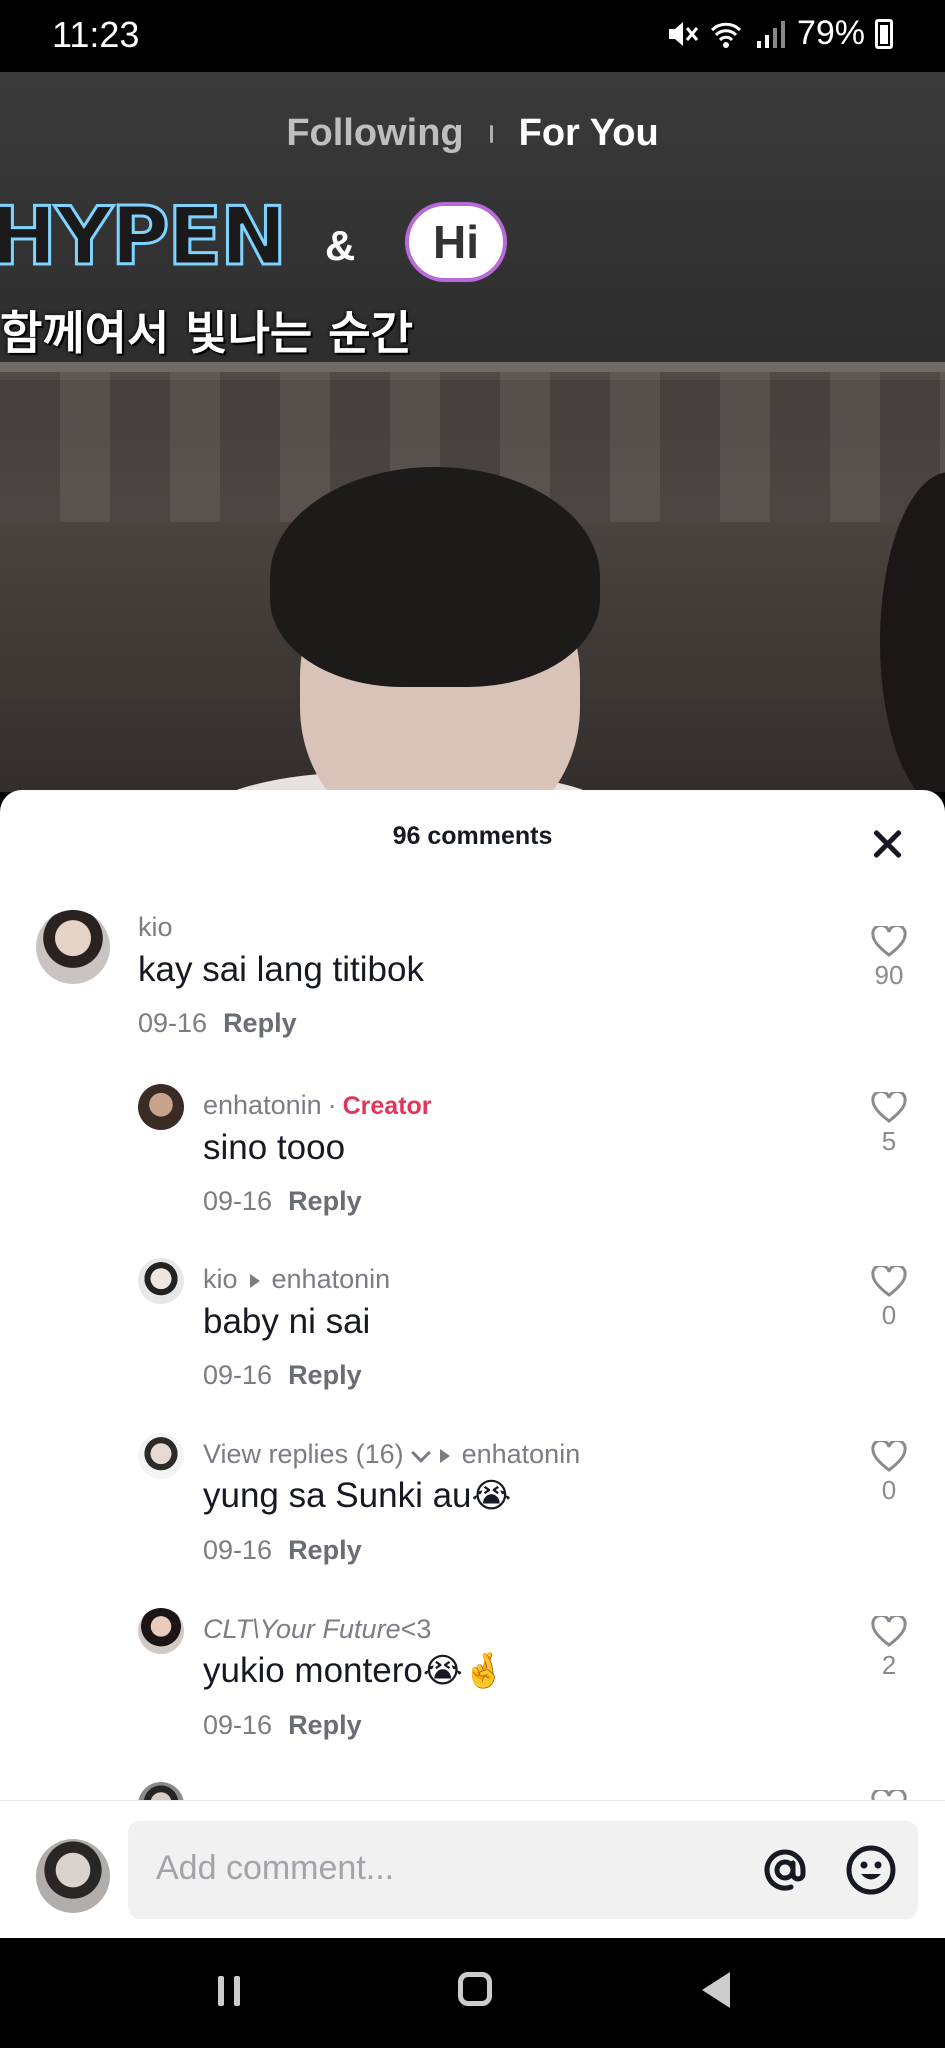 The width and height of the screenshot is (945, 2048). What do you see at coordinates (144, 237) in the screenshot?
I see `video-logo-text: HYPEN` at bounding box center [144, 237].